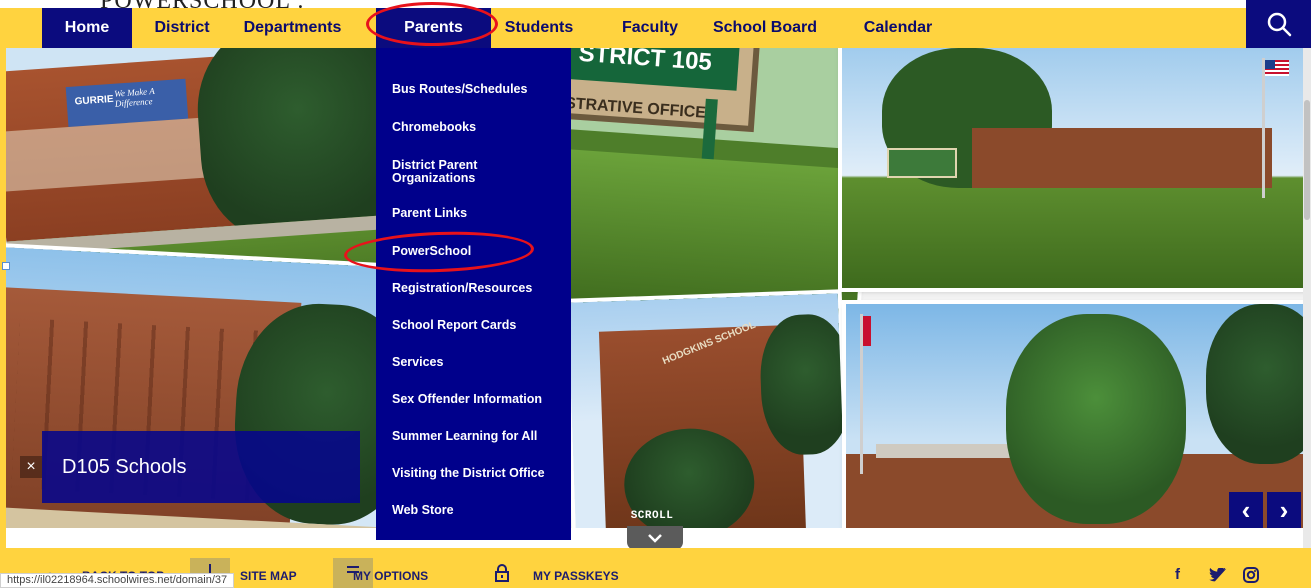 This screenshot has height=588, width=1311. What do you see at coordinates (539, 28) in the screenshot?
I see `nav-students: Students` at bounding box center [539, 28].